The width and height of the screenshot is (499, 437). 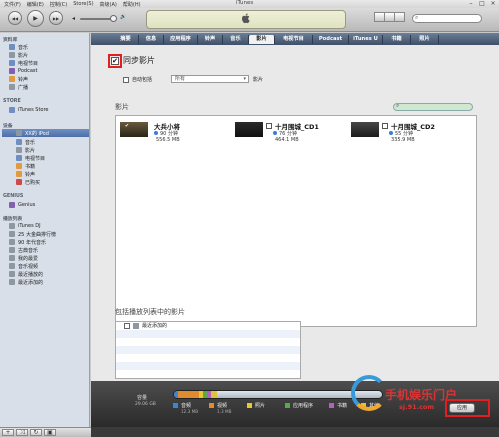 I want to click on sidebar-item-label: iTunes Store, so click(x=33, y=110).